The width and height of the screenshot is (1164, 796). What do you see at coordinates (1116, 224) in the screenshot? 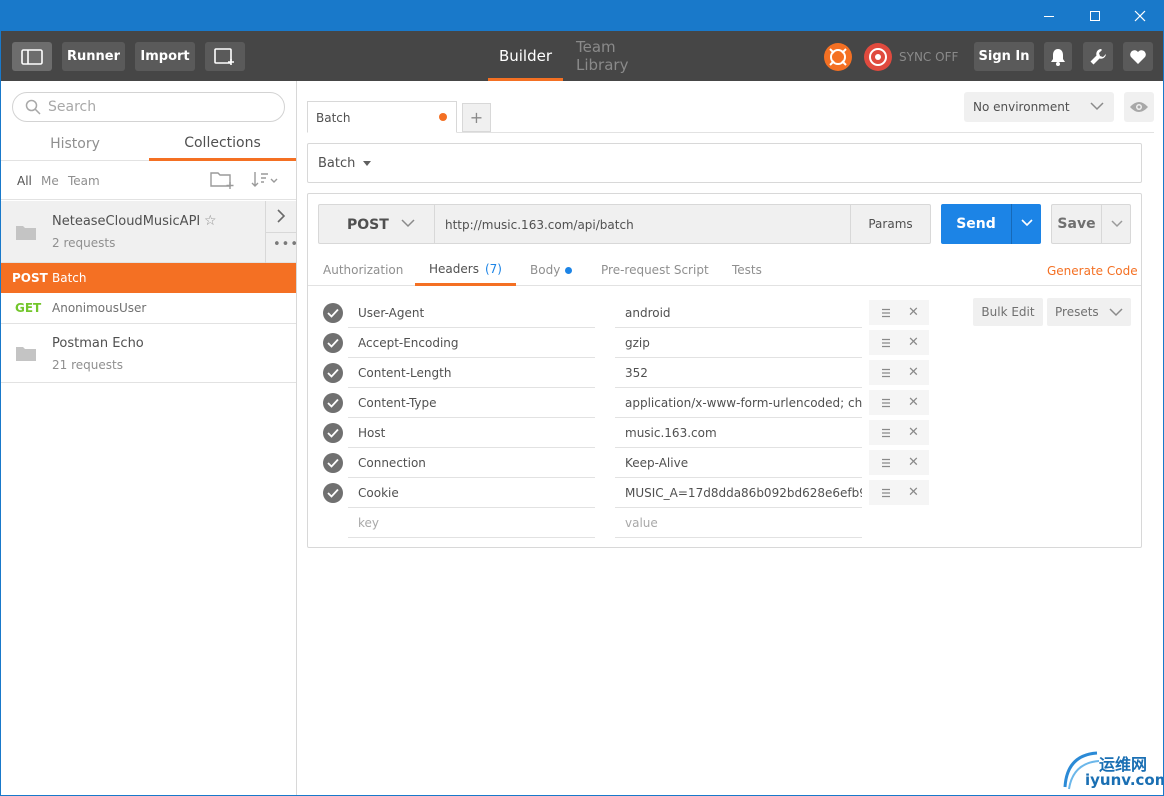
I see `save-options-button` at bounding box center [1116, 224].